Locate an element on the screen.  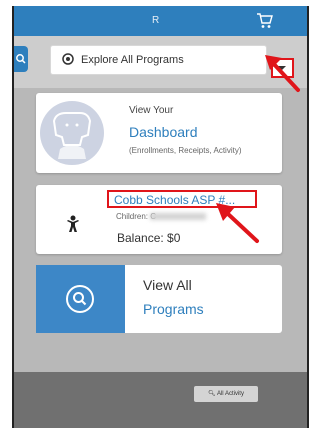
dashboard-subtitle: (Enrollments, Receipts, Activity) is located at coordinates (185, 150).